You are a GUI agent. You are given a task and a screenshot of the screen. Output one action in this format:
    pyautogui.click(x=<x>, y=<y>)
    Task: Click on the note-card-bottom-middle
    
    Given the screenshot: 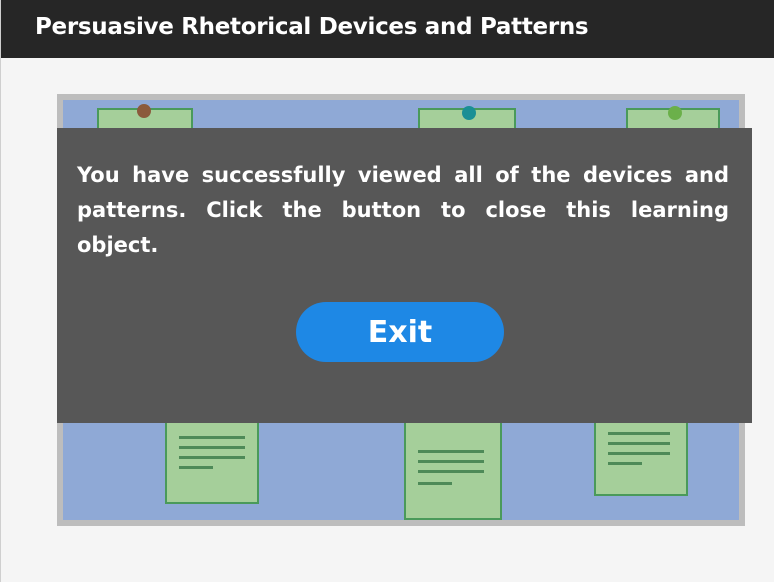 What is the action you would take?
    pyautogui.click(x=453, y=463)
    